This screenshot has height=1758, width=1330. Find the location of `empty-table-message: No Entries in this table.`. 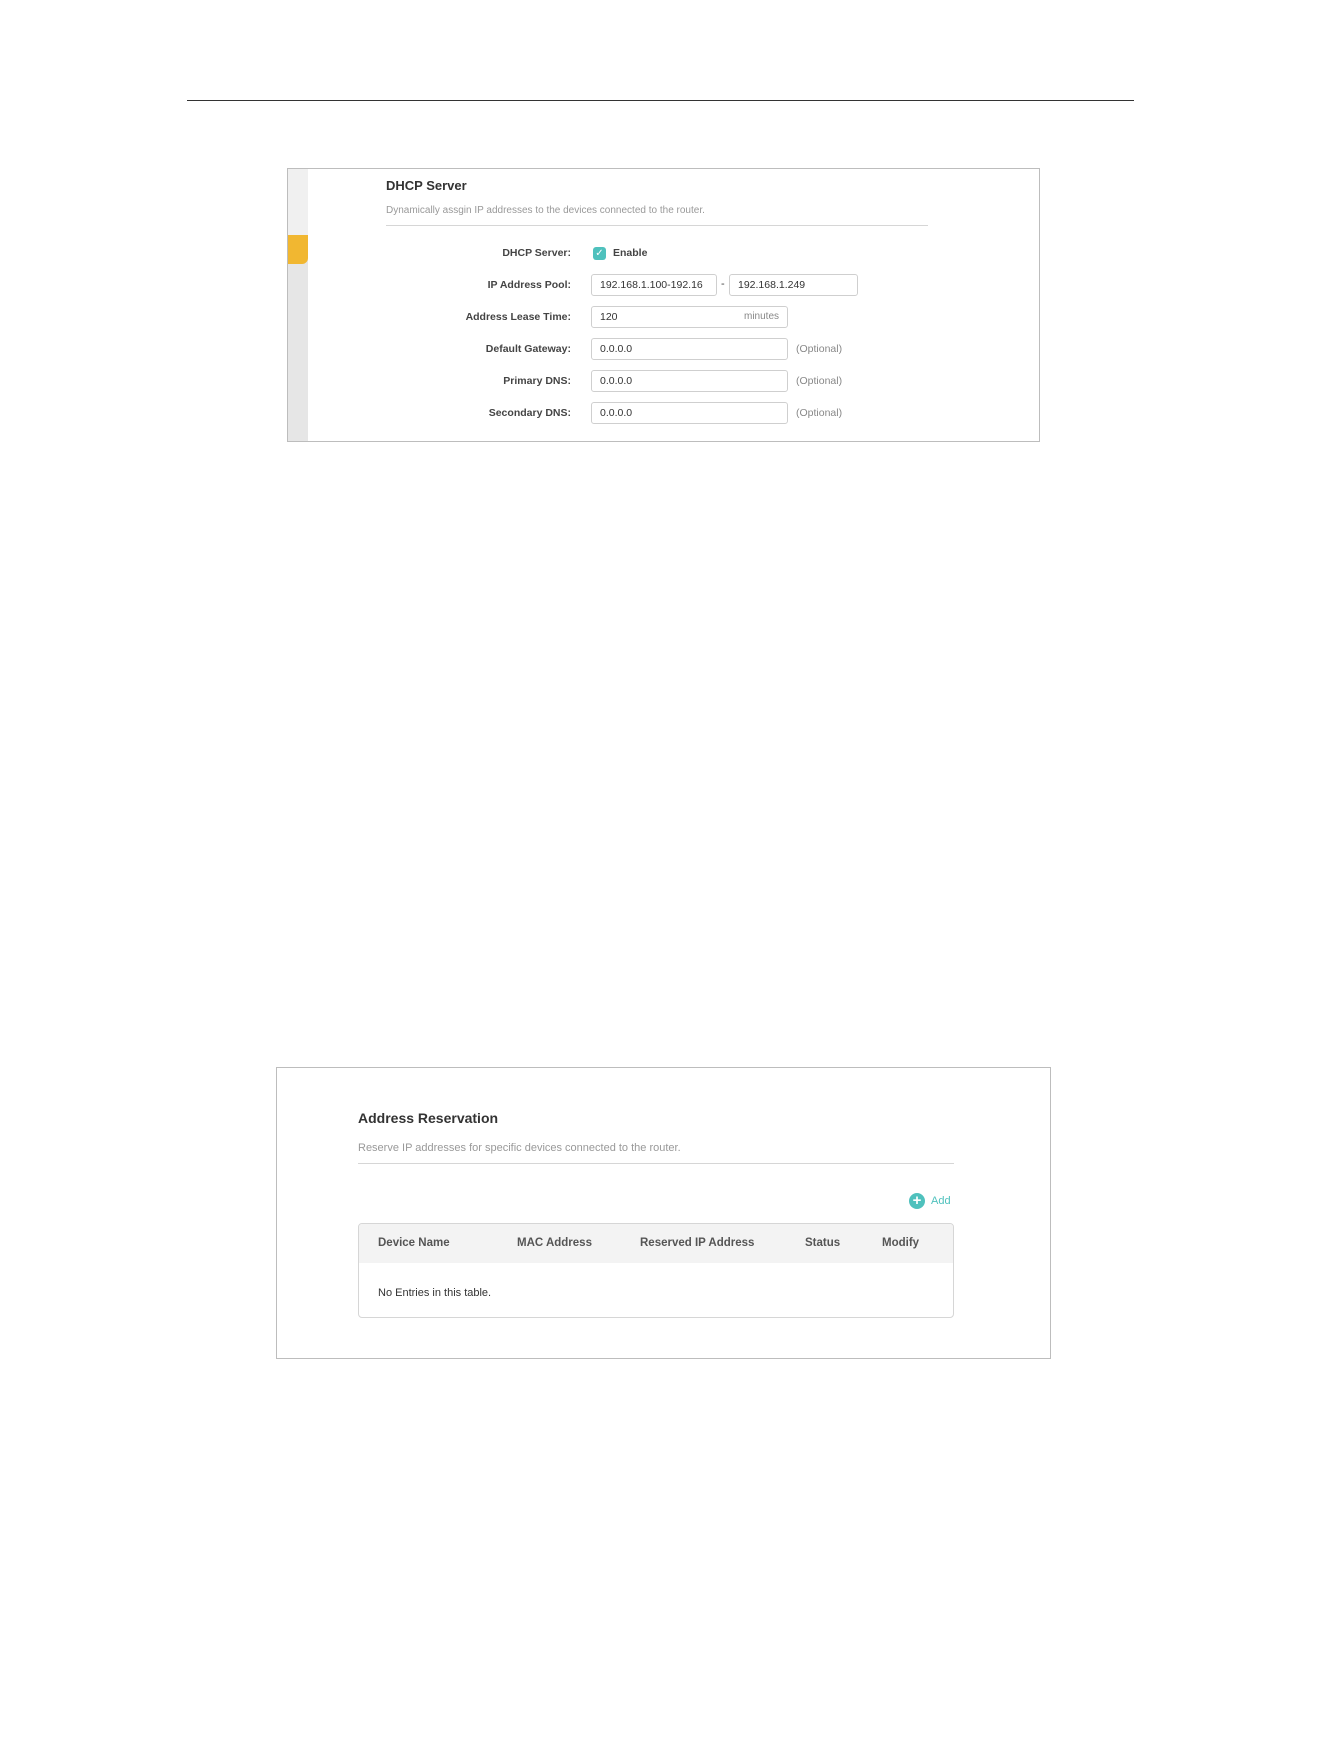

empty-table-message: No Entries in this table. is located at coordinates (435, 1293).